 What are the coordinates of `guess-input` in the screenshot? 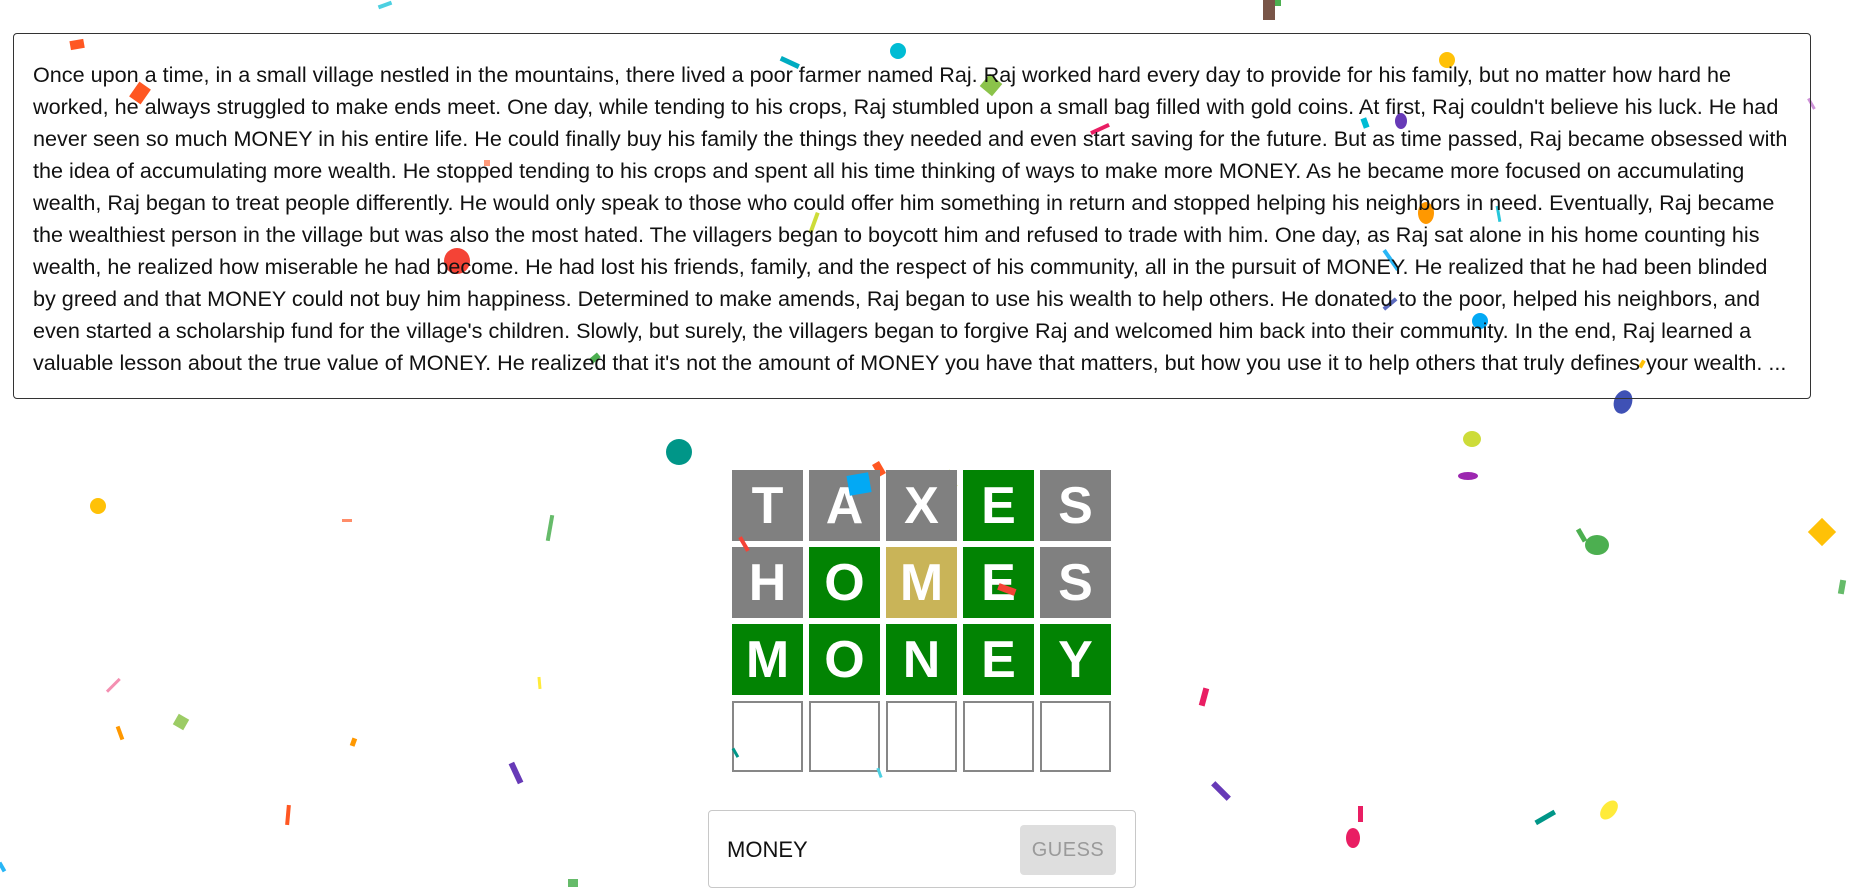 It's located at (857, 850).